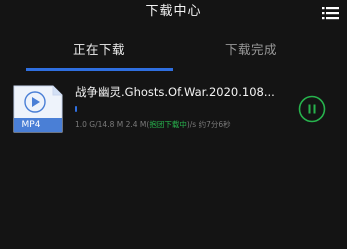 The height and width of the screenshot is (249, 347). What do you see at coordinates (31, 125) in the screenshot?
I see `file-type-label: MP4` at bounding box center [31, 125].